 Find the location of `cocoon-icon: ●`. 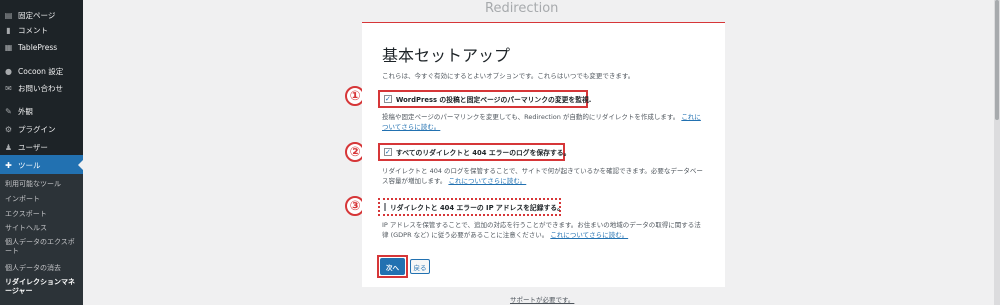

cocoon-icon: ● is located at coordinates (8, 71).